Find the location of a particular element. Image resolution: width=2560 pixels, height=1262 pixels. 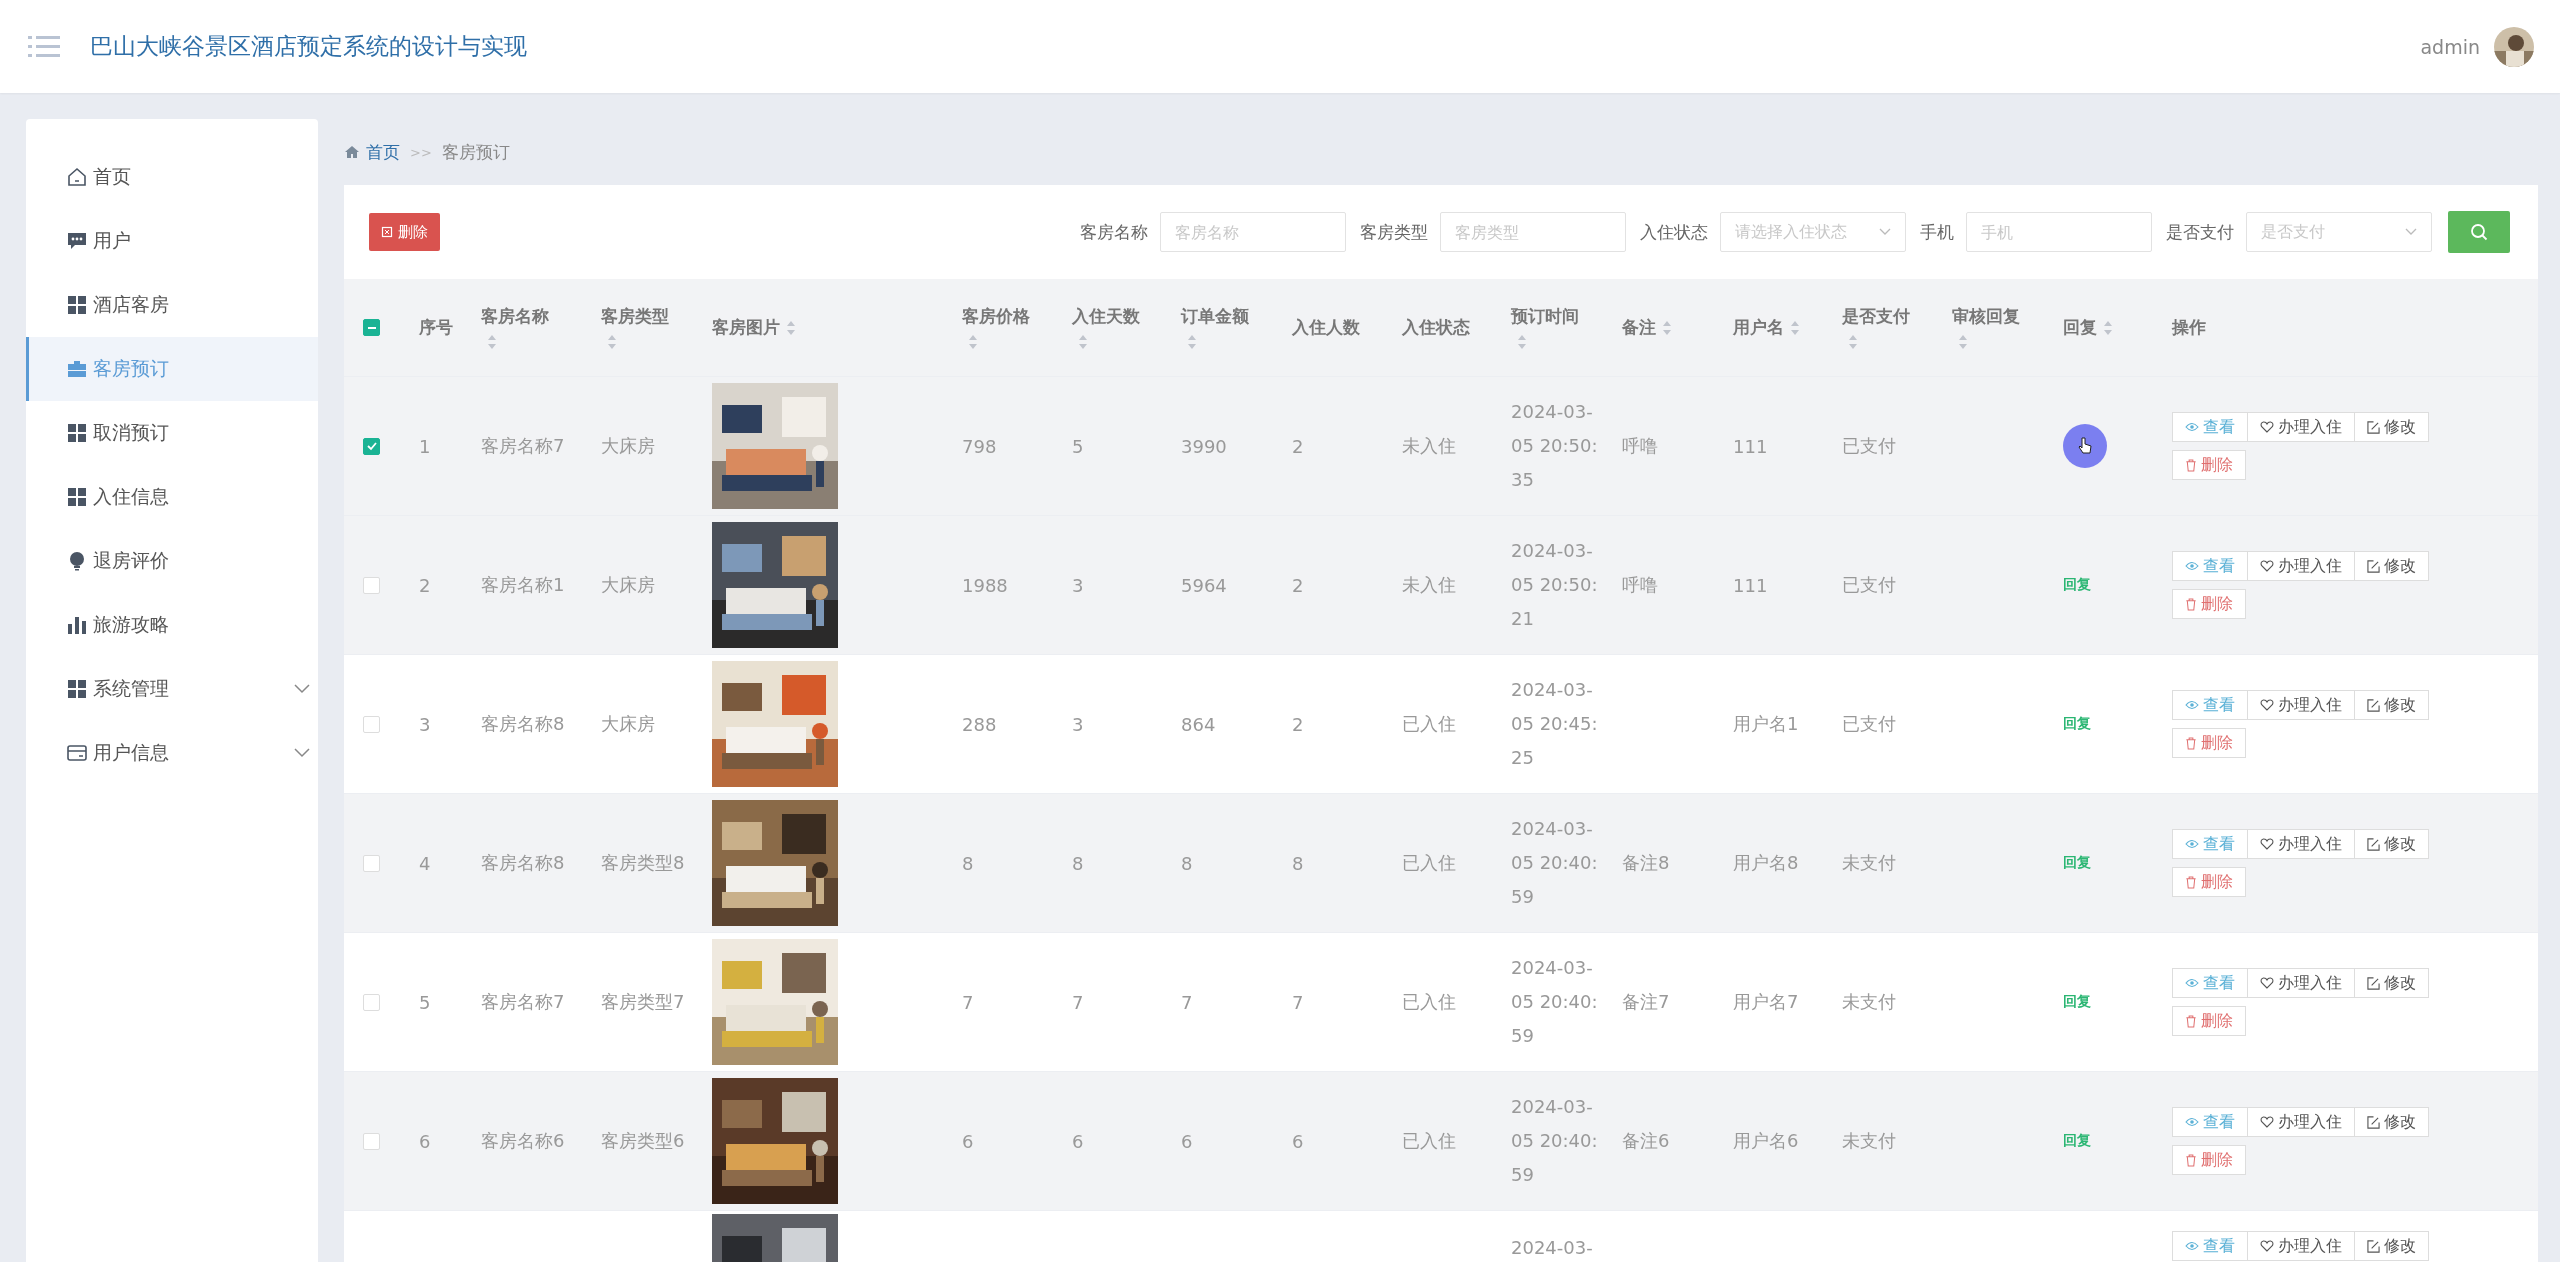

column-header: 序号 is located at coordinates (436, 327).